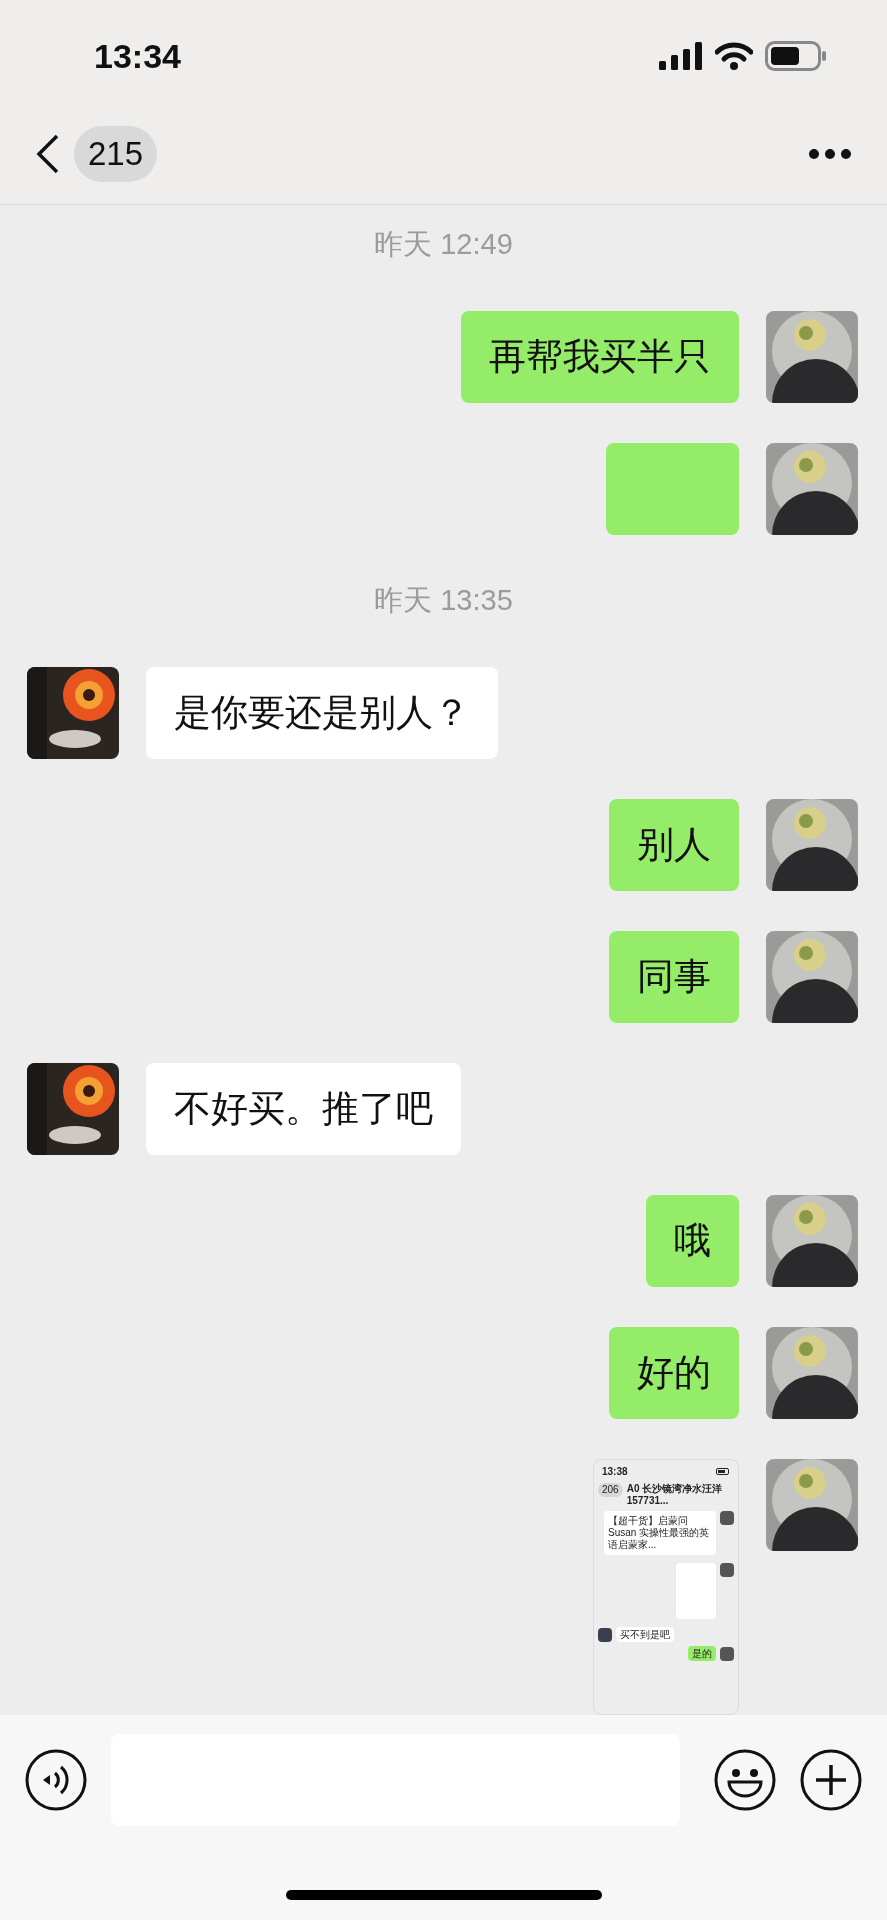 The height and width of the screenshot is (1920, 887). What do you see at coordinates (674, 845) in the screenshot?
I see `message-bubble: 别人` at bounding box center [674, 845].